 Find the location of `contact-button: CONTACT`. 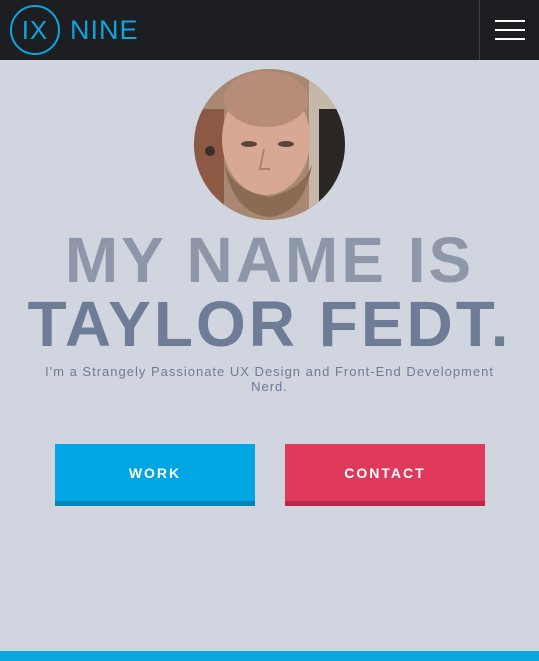

contact-button: CONTACT is located at coordinates (385, 475).